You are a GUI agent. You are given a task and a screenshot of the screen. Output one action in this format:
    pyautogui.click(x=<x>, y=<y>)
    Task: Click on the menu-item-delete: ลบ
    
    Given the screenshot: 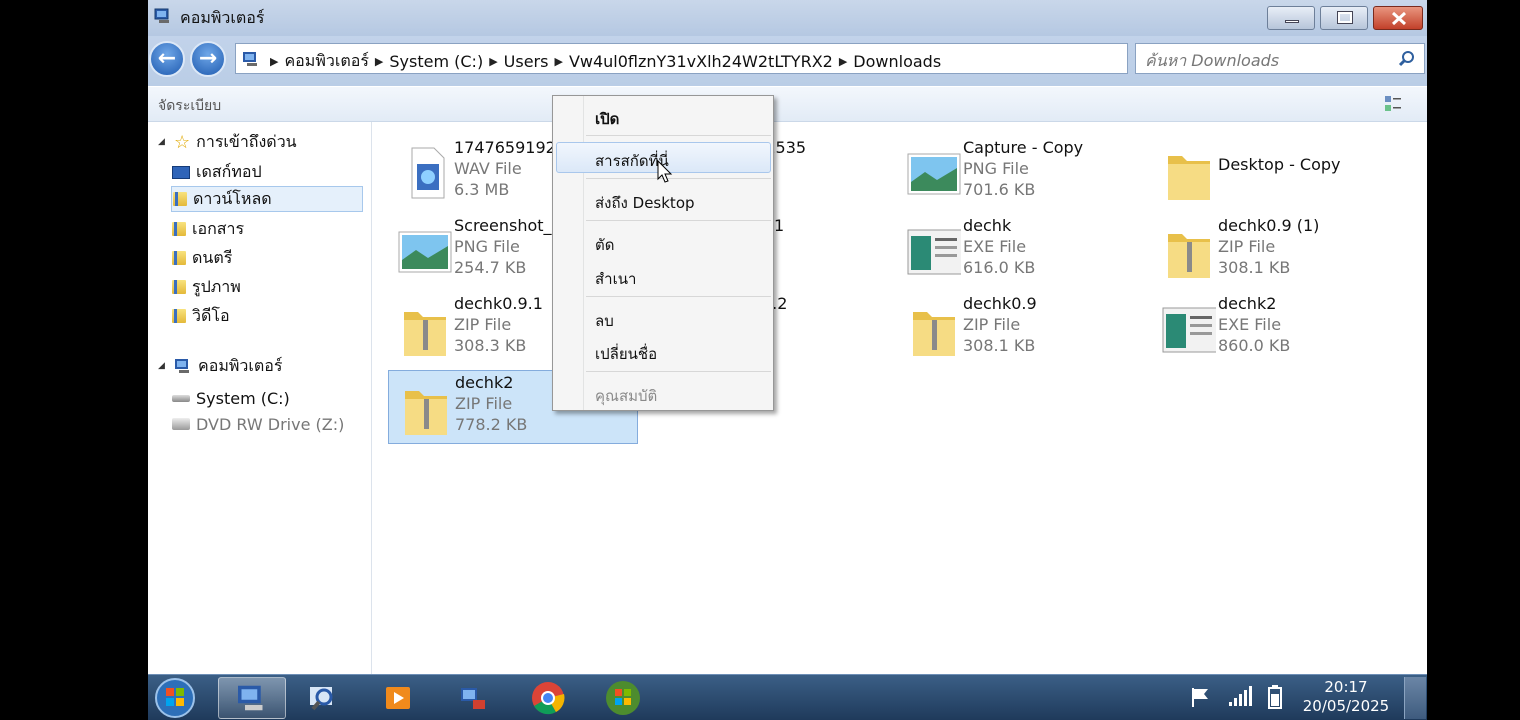 What is the action you would take?
    pyautogui.click(x=604, y=321)
    